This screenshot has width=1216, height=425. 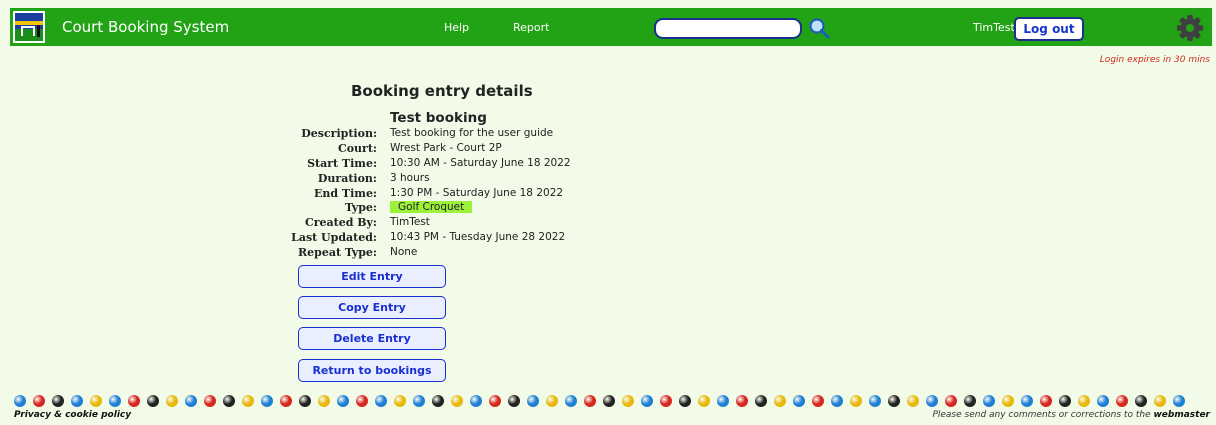 I want to click on detail-value: None, so click(x=404, y=252).